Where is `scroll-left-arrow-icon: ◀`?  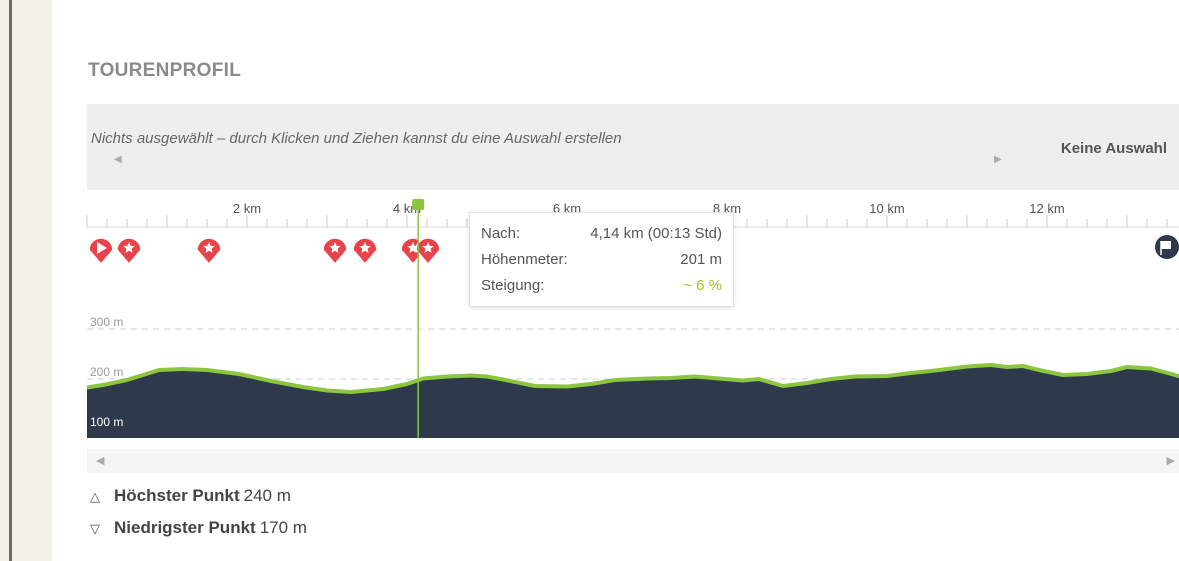 scroll-left-arrow-icon: ◀ is located at coordinates (100, 460).